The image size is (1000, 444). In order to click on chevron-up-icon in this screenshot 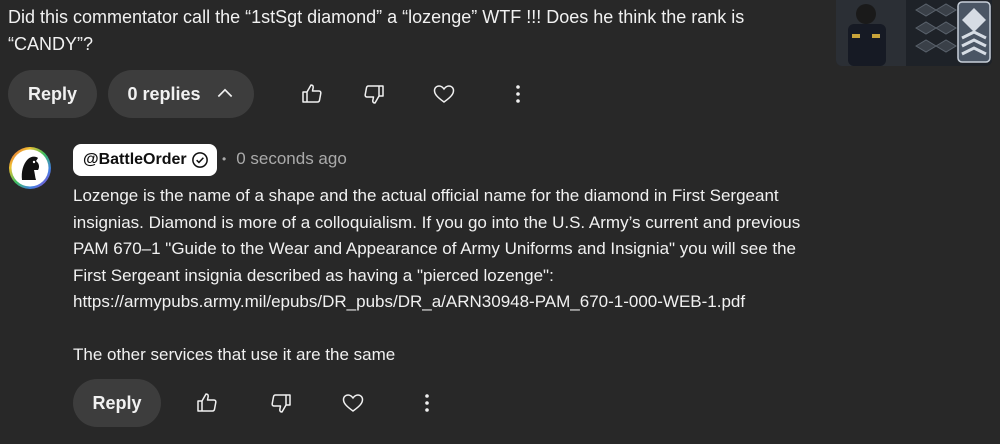, I will do `click(224, 93)`.